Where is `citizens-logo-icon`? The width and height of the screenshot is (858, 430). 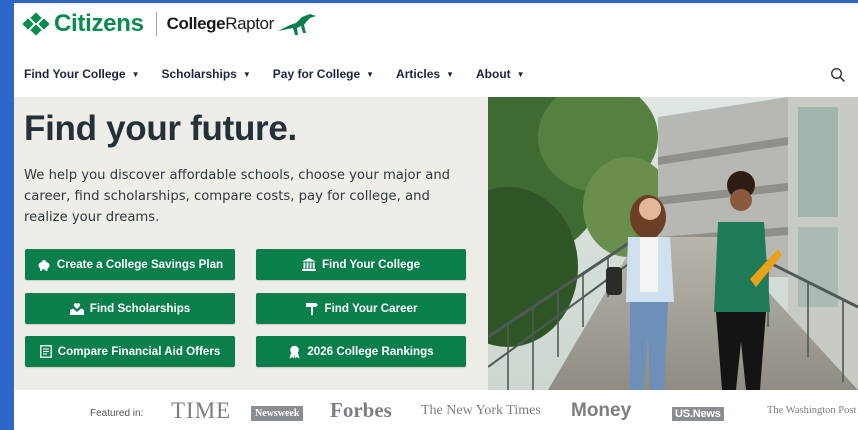 citizens-logo-icon is located at coordinates (36, 24).